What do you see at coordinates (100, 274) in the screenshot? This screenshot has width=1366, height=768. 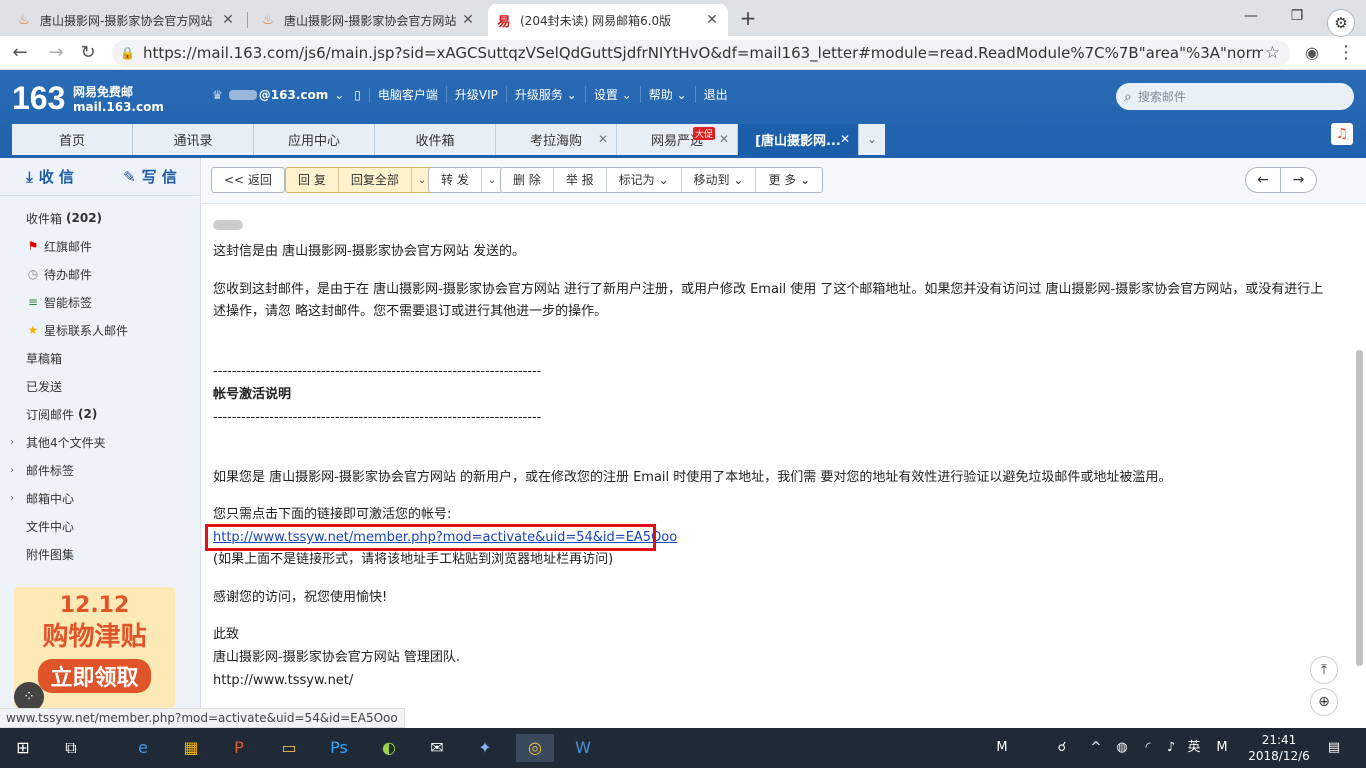 I see `folder-todo: ◷ 待办邮件` at bounding box center [100, 274].